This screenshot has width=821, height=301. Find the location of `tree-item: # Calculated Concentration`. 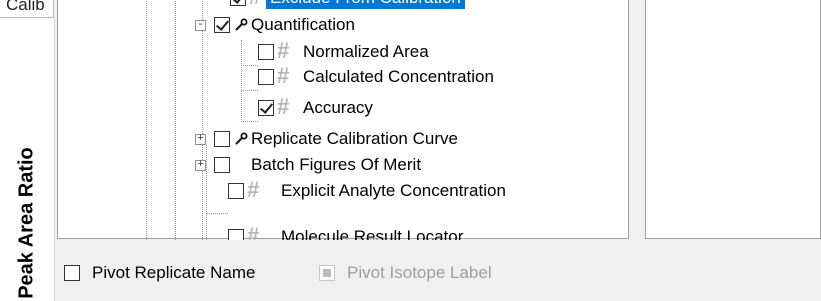

tree-item: # Calculated Concentration is located at coordinates (408, 76).